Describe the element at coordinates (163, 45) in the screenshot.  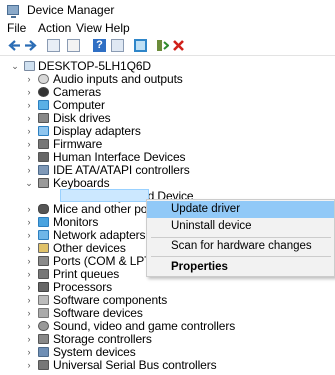
I see `update-driver-icon` at that location.